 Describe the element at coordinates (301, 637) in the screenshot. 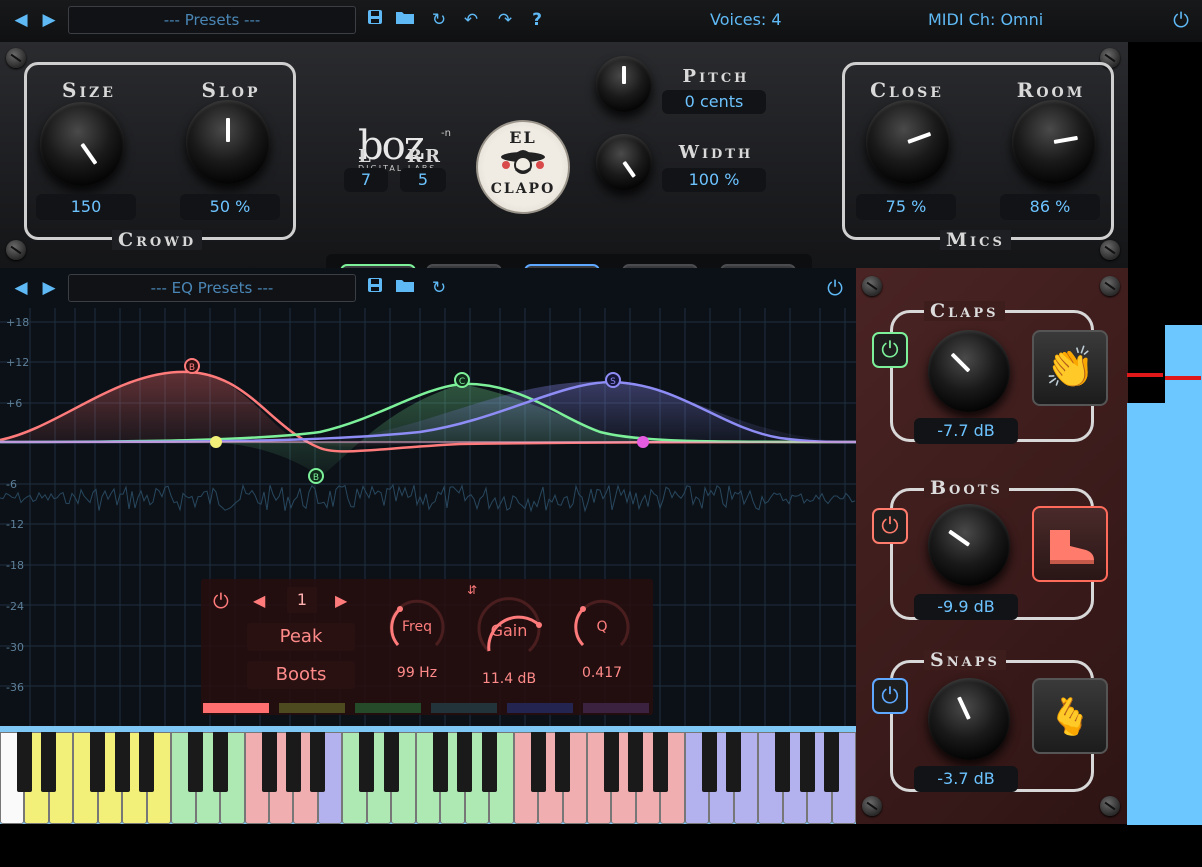

I see `band-type-select: Peak` at that location.